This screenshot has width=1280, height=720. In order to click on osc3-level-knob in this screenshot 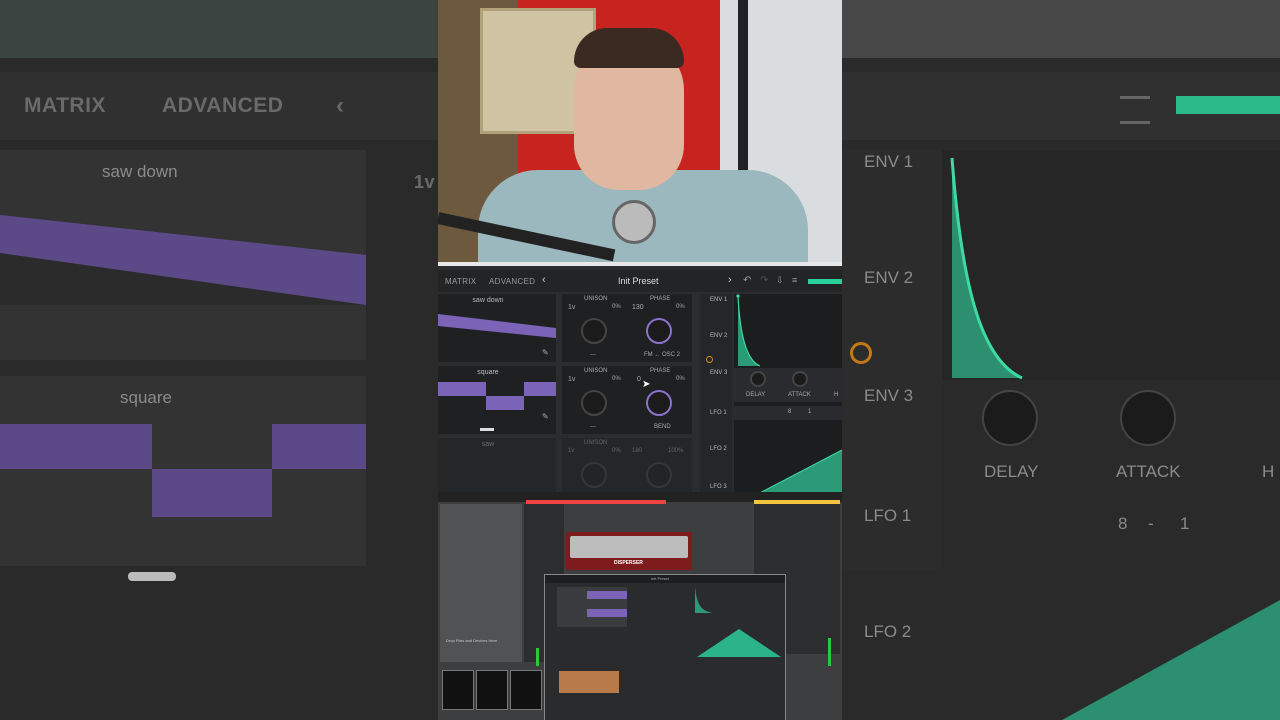, I will do `click(594, 475)`.